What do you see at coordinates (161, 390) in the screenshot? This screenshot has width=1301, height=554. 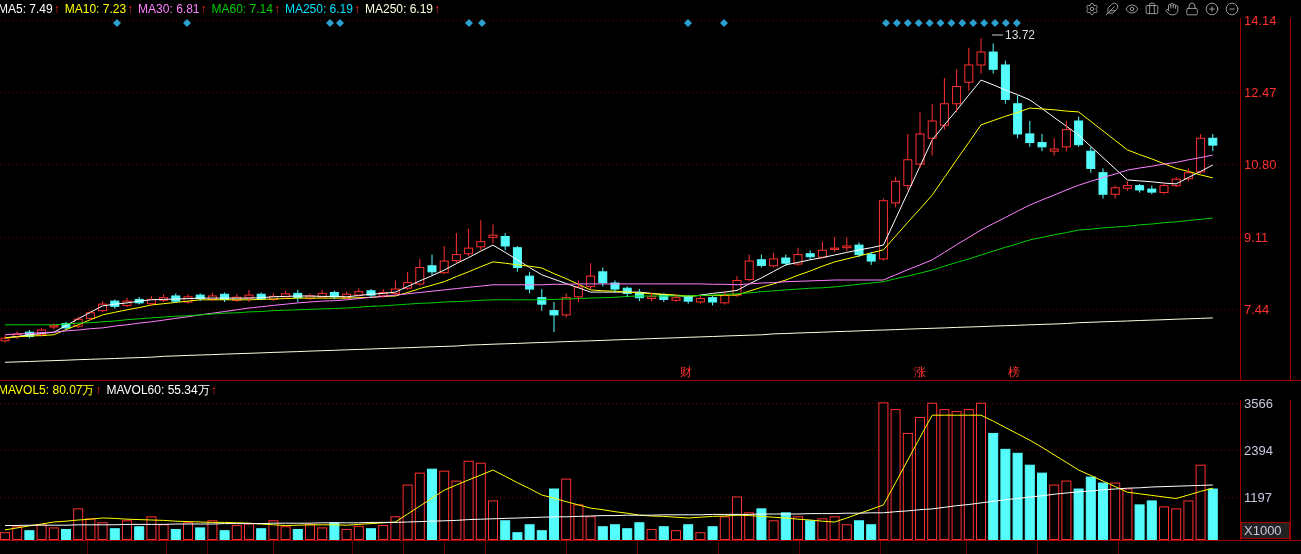 I see `legend-item: MAVOL60: 55.34万↑` at bounding box center [161, 390].